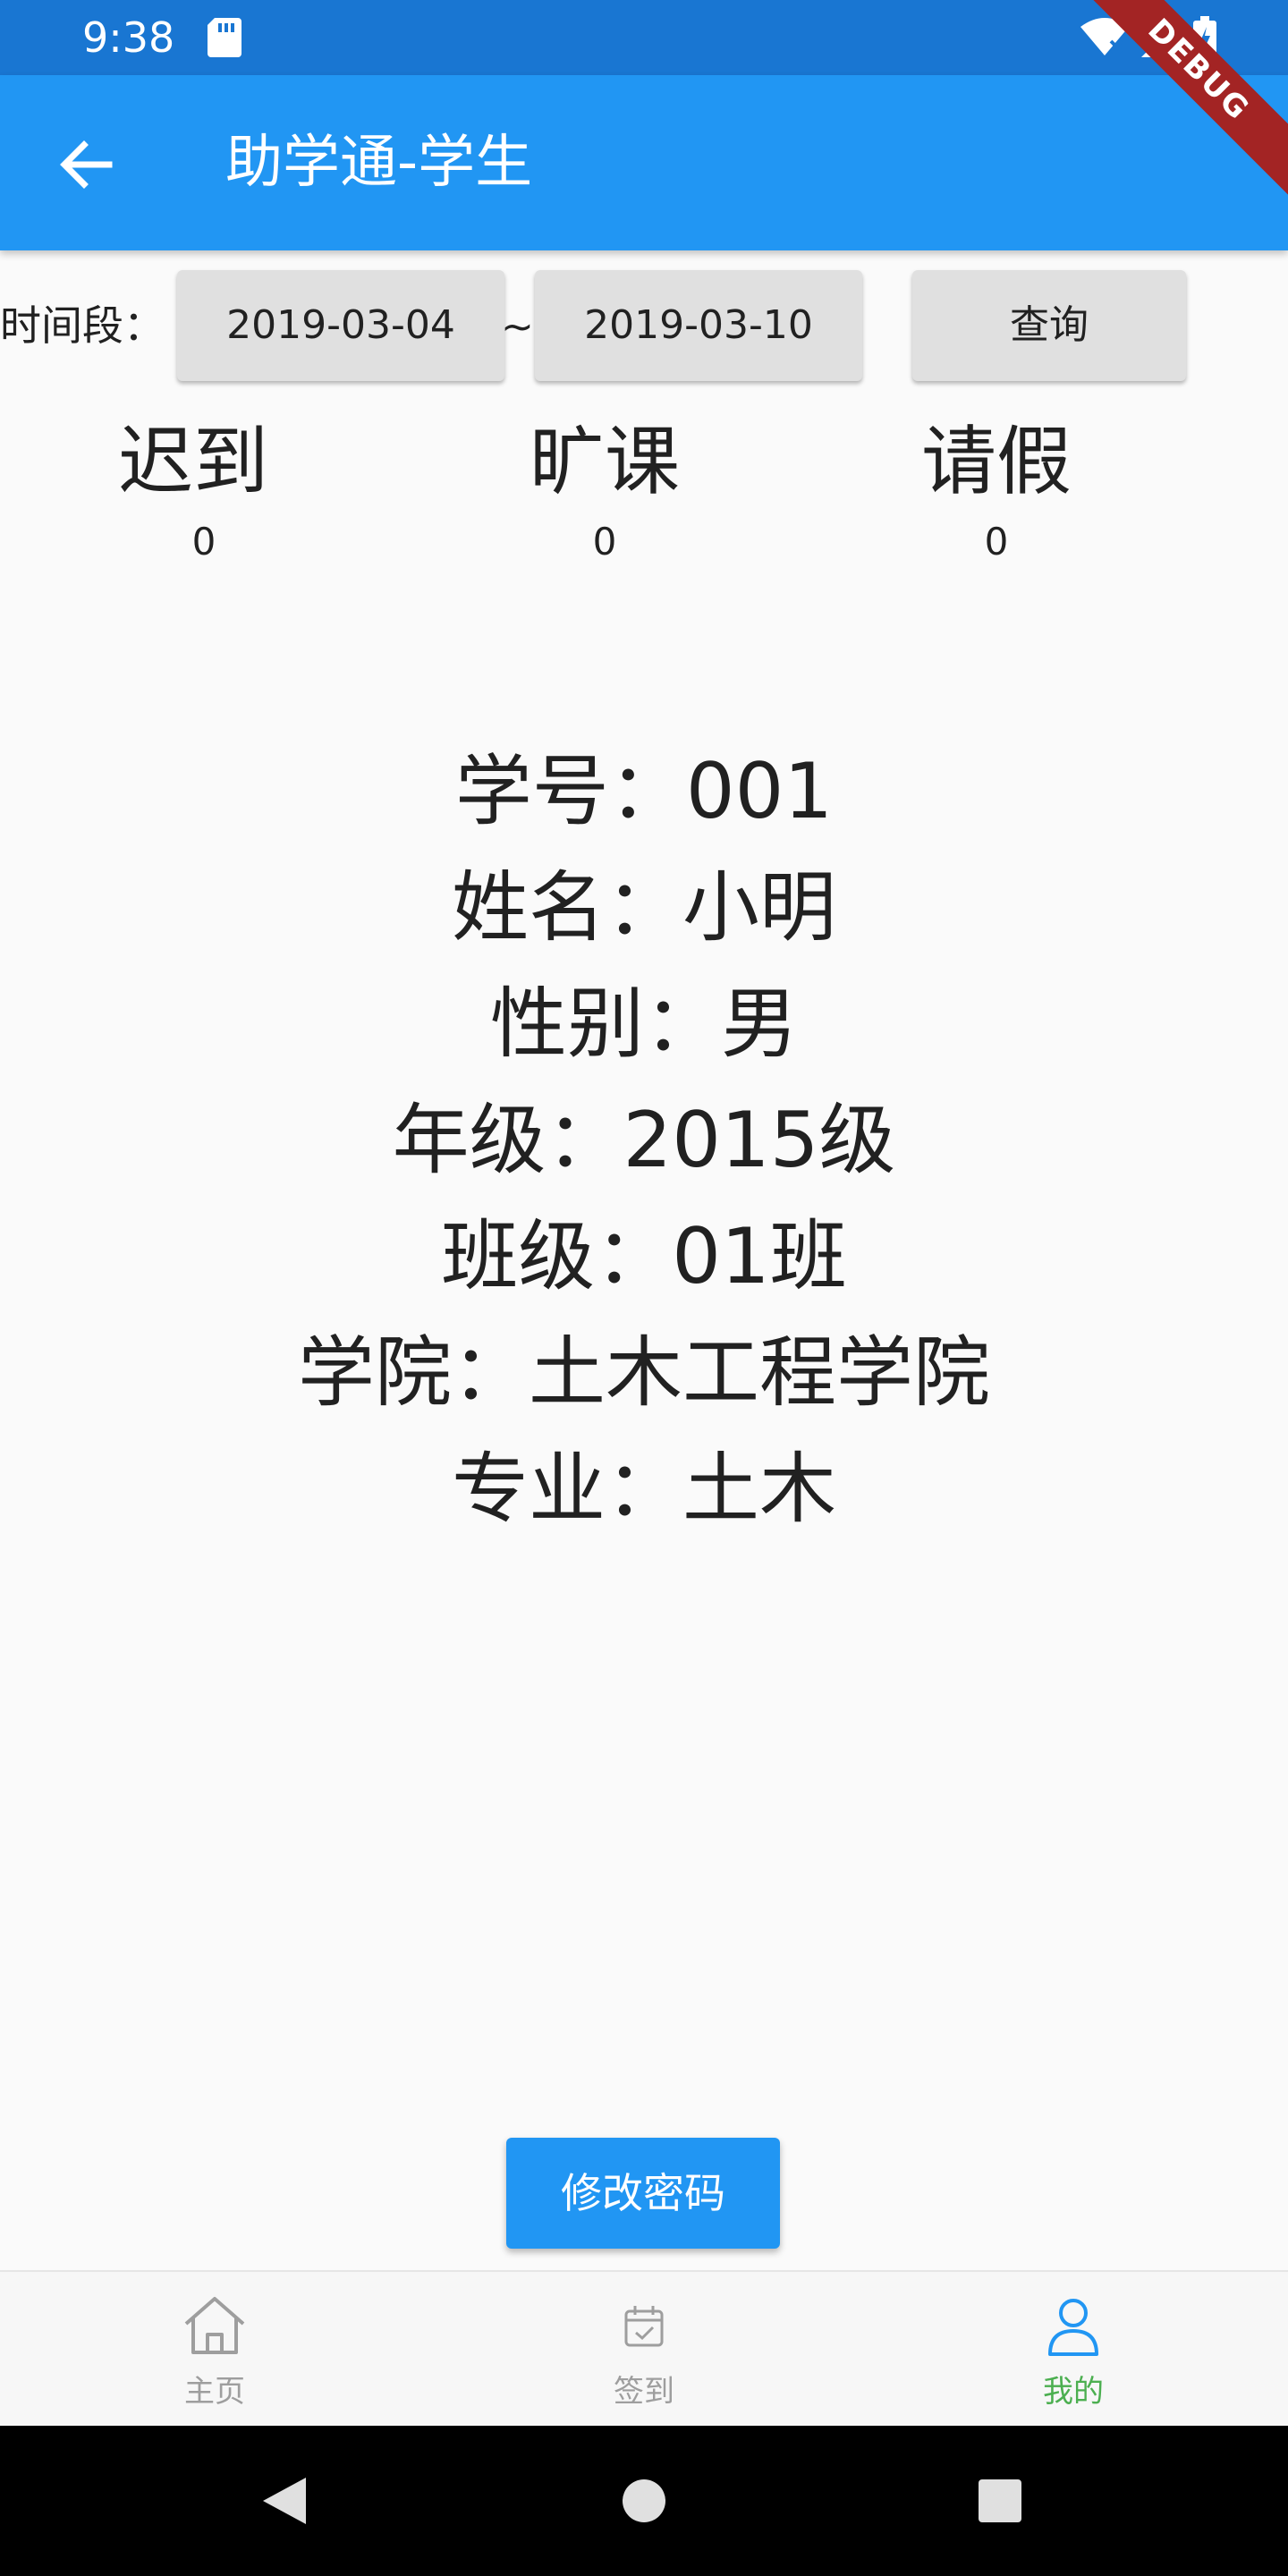 The width and height of the screenshot is (1288, 2576). Describe the element at coordinates (379, 163) in the screenshot. I see `app-title: 助学通-学生` at that location.